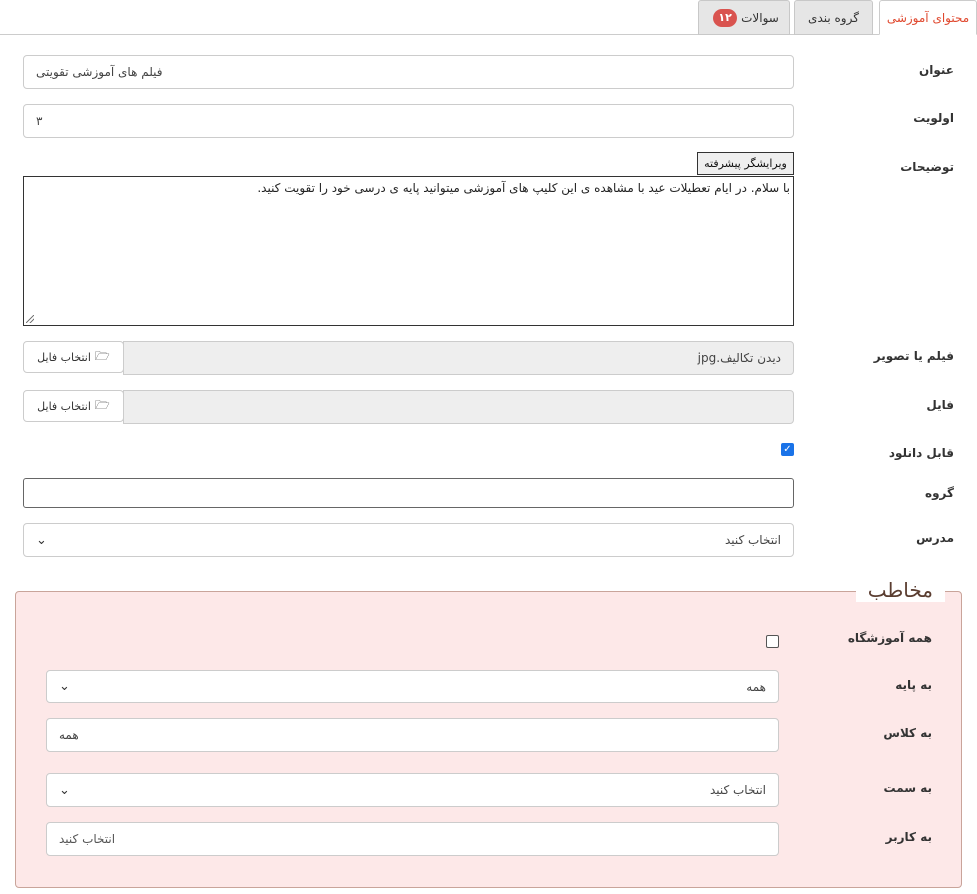 The height and width of the screenshot is (894, 977). Describe the element at coordinates (412, 735) in the screenshot. I see `class-input: همه` at that location.